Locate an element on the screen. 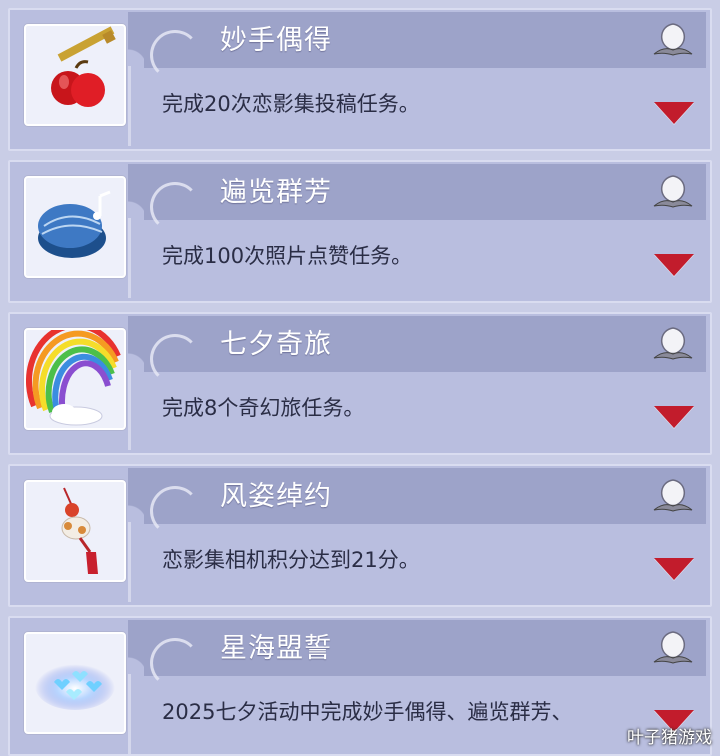 This screenshot has width=720, height=756. achievement-description: 2025七夕活动中完成妙手偶得、遍览群芳、 is located at coordinates (367, 712).